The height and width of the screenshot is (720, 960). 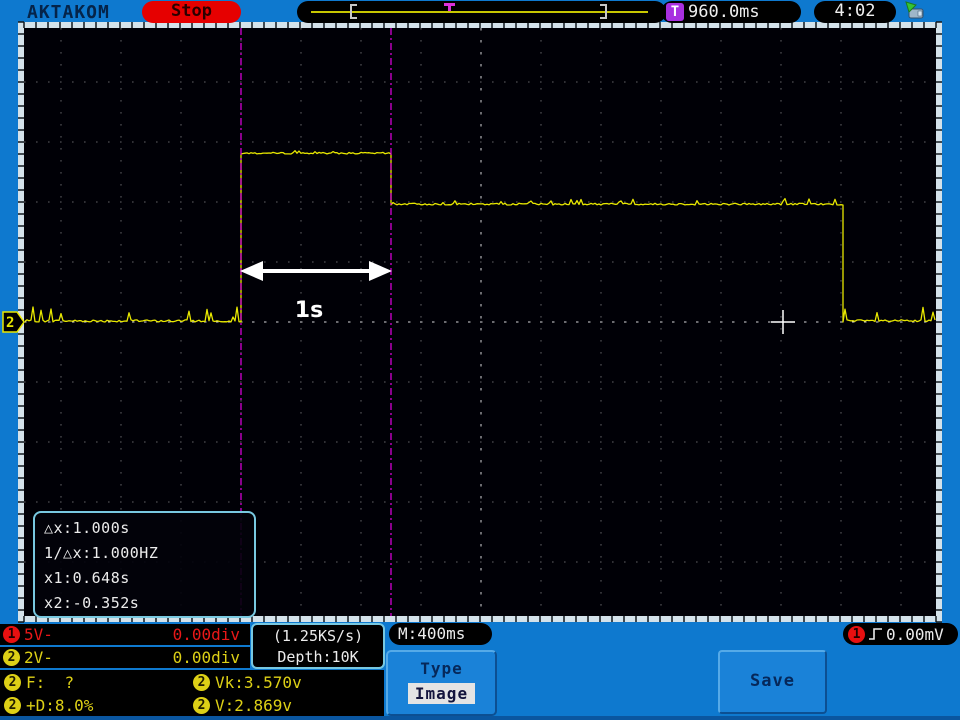 I want to click on run-state-indicator: Stop, so click(x=191, y=12).